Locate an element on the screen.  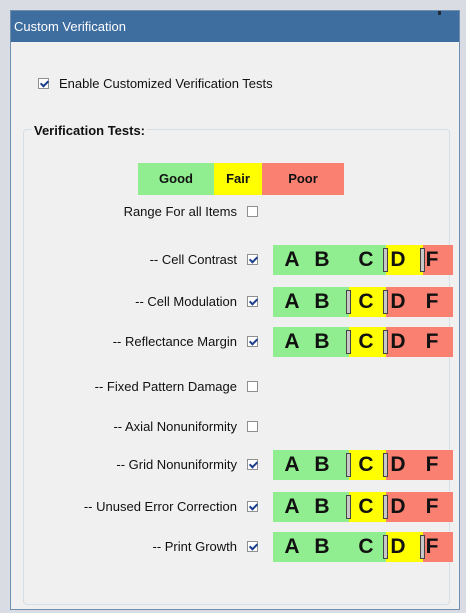
checkbox-print-growth is located at coordinates (252, 546).